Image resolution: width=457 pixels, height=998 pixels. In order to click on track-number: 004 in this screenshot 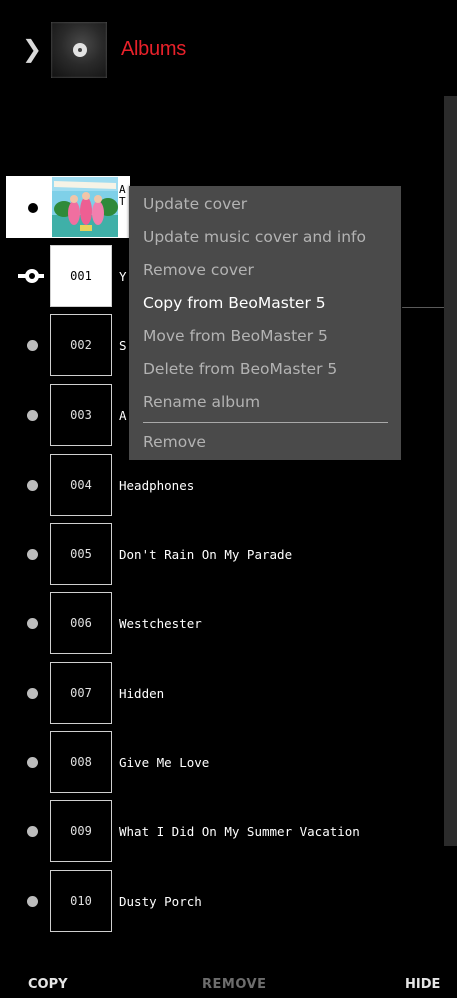, I will do `click(81, 485)`.